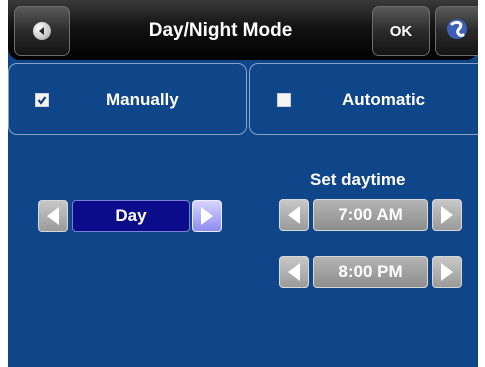 The height and width of the screenshot is (367, 485). Describe the element at coordinates (384, 99) in the screenshot. I see `automatic-label: Automatic` at that location.